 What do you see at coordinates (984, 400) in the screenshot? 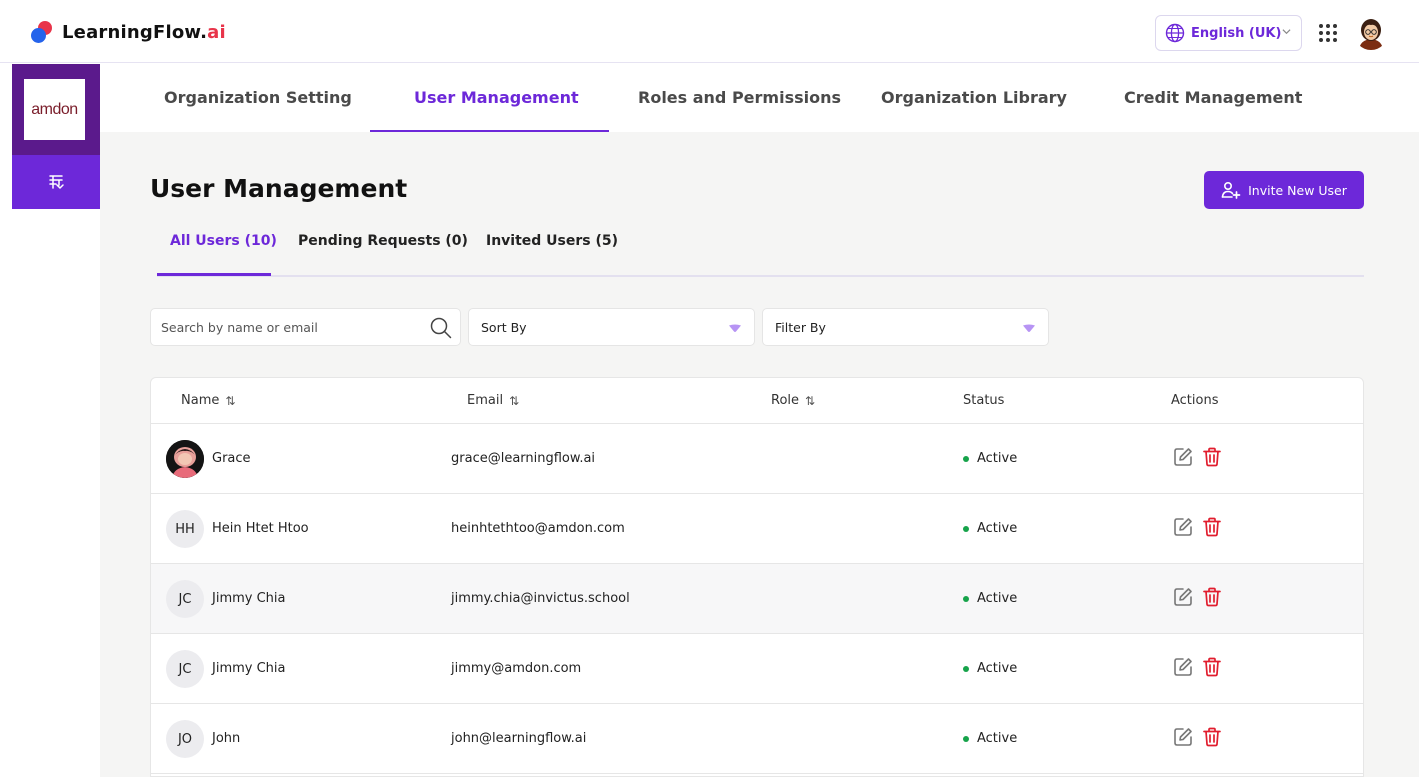
I see `column-header-status: Status` at bounding box center [984, 400].